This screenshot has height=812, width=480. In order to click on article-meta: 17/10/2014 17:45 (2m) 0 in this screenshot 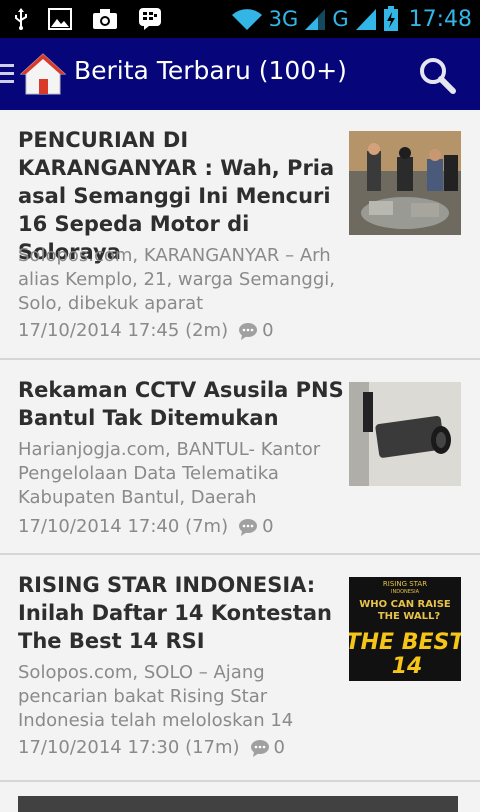, I will do `click(146, 330)`.